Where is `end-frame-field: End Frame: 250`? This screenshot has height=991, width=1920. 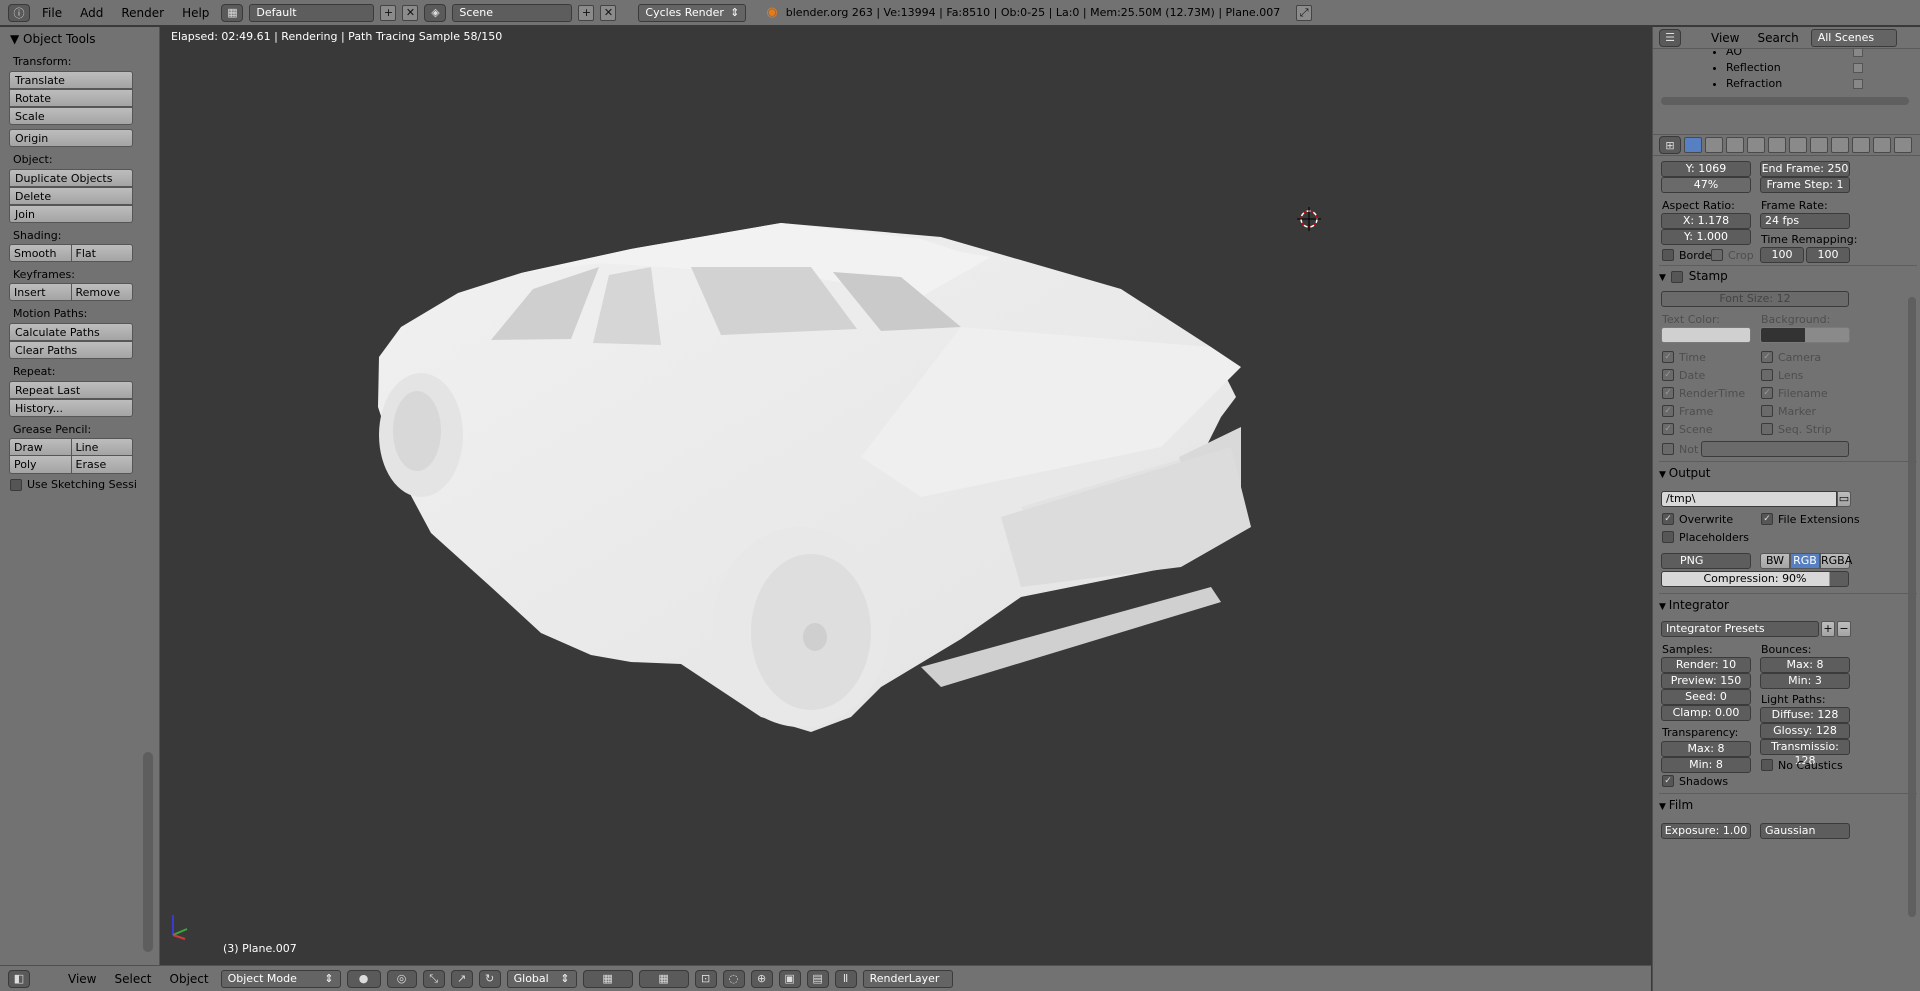
end-frame-field: End Frame: 250 is located at coordinates (1805, 169).